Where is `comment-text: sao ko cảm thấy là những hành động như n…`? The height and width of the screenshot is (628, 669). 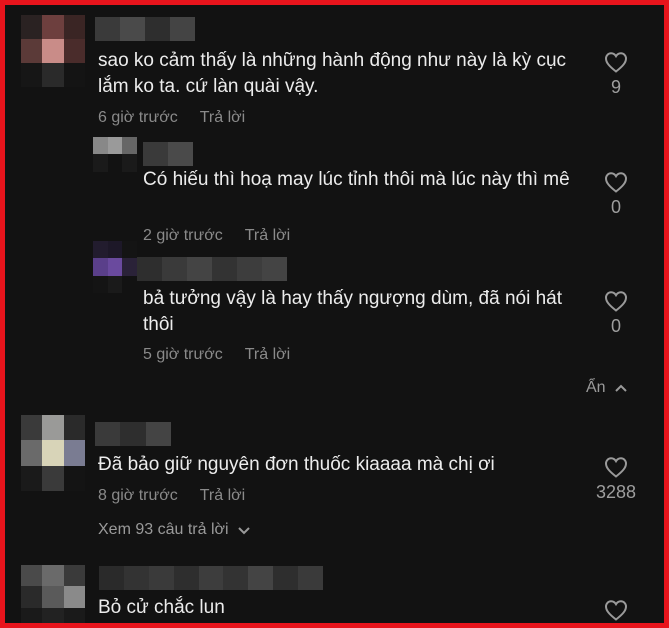
comment-text: sao ko cảm thấy là những hành động như n… is located at coordinates (332, 73).